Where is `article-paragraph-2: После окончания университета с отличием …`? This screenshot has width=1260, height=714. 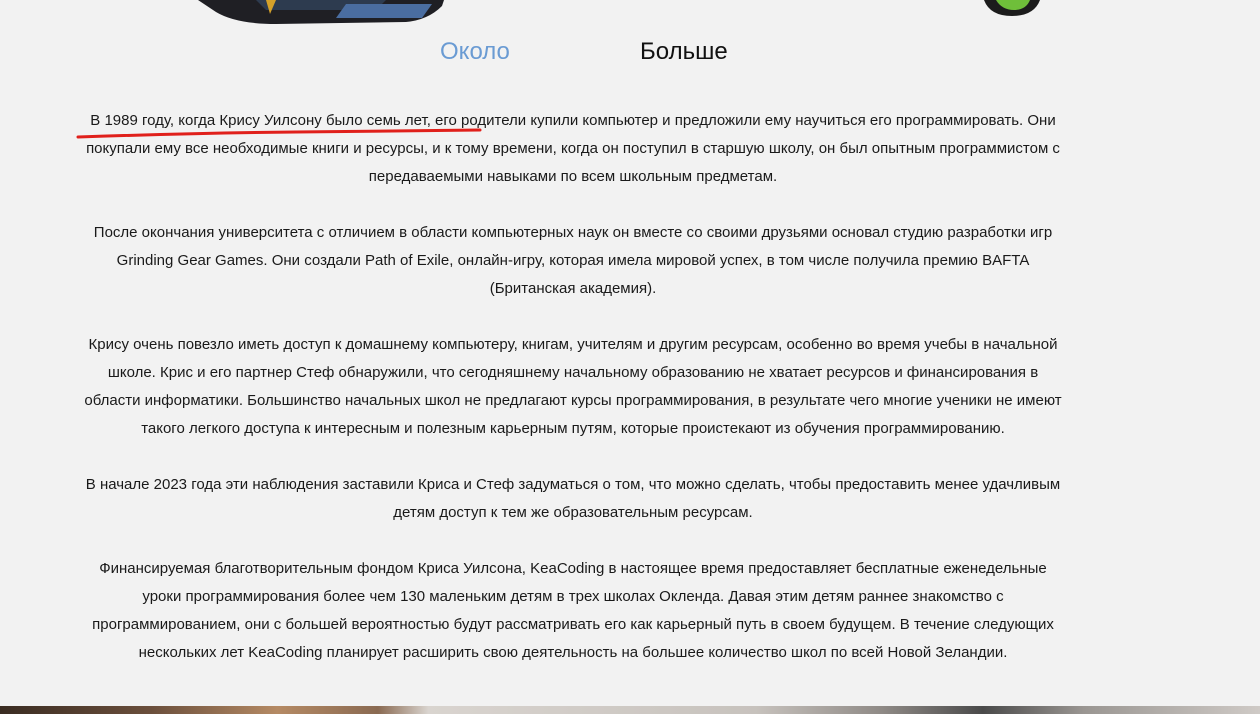 article-paragraph-2: После окончания университета с отличием … is located at coordinates (573, 260).